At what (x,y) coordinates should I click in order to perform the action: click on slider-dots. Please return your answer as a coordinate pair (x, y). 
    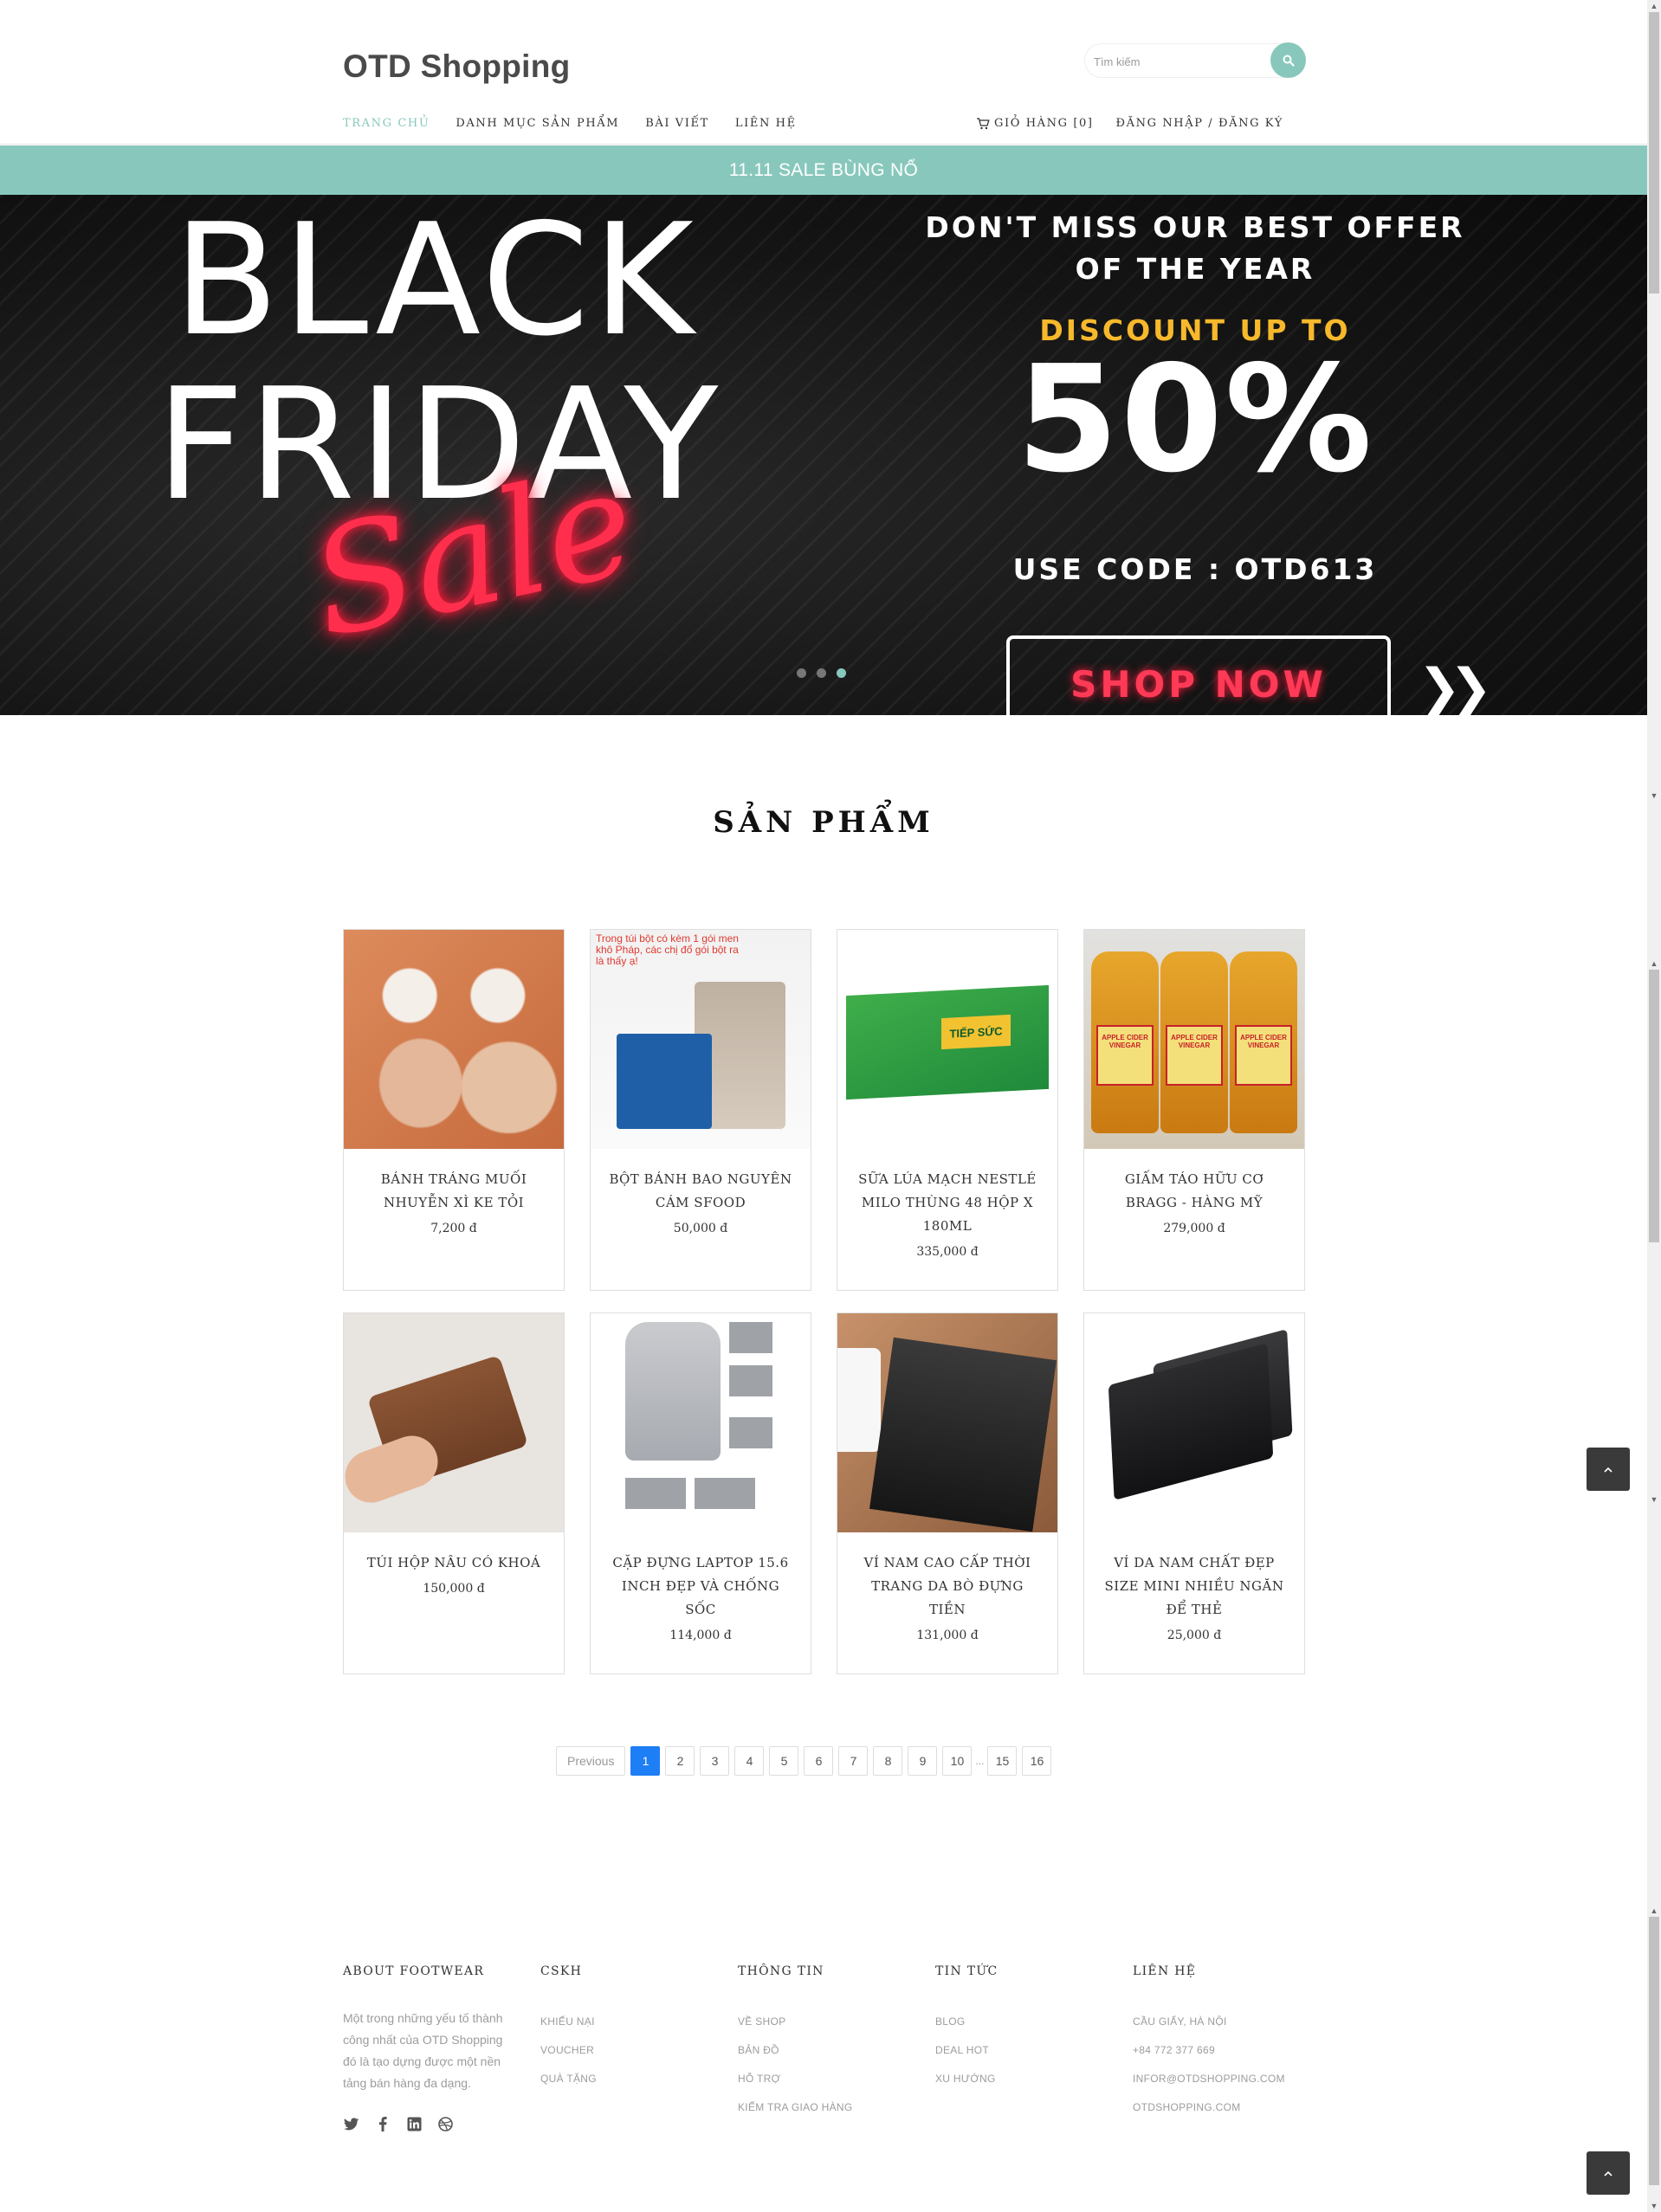
    Looking at the image, I should click on (821, 673).